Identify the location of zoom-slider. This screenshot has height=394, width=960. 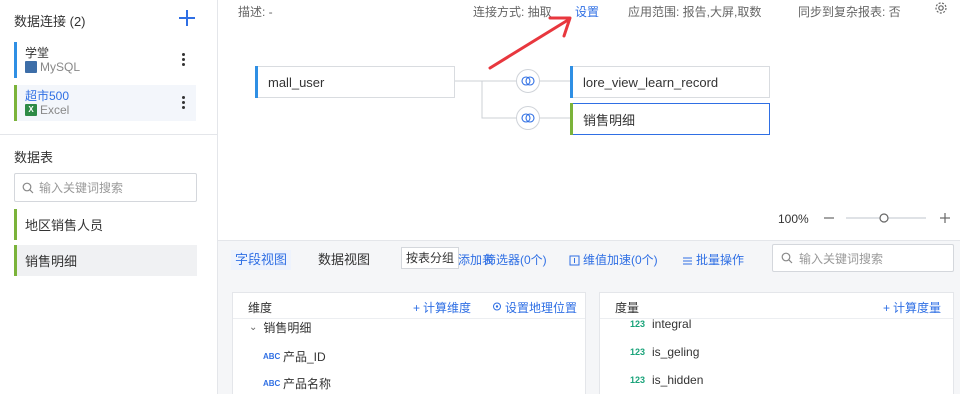
(889, 218).